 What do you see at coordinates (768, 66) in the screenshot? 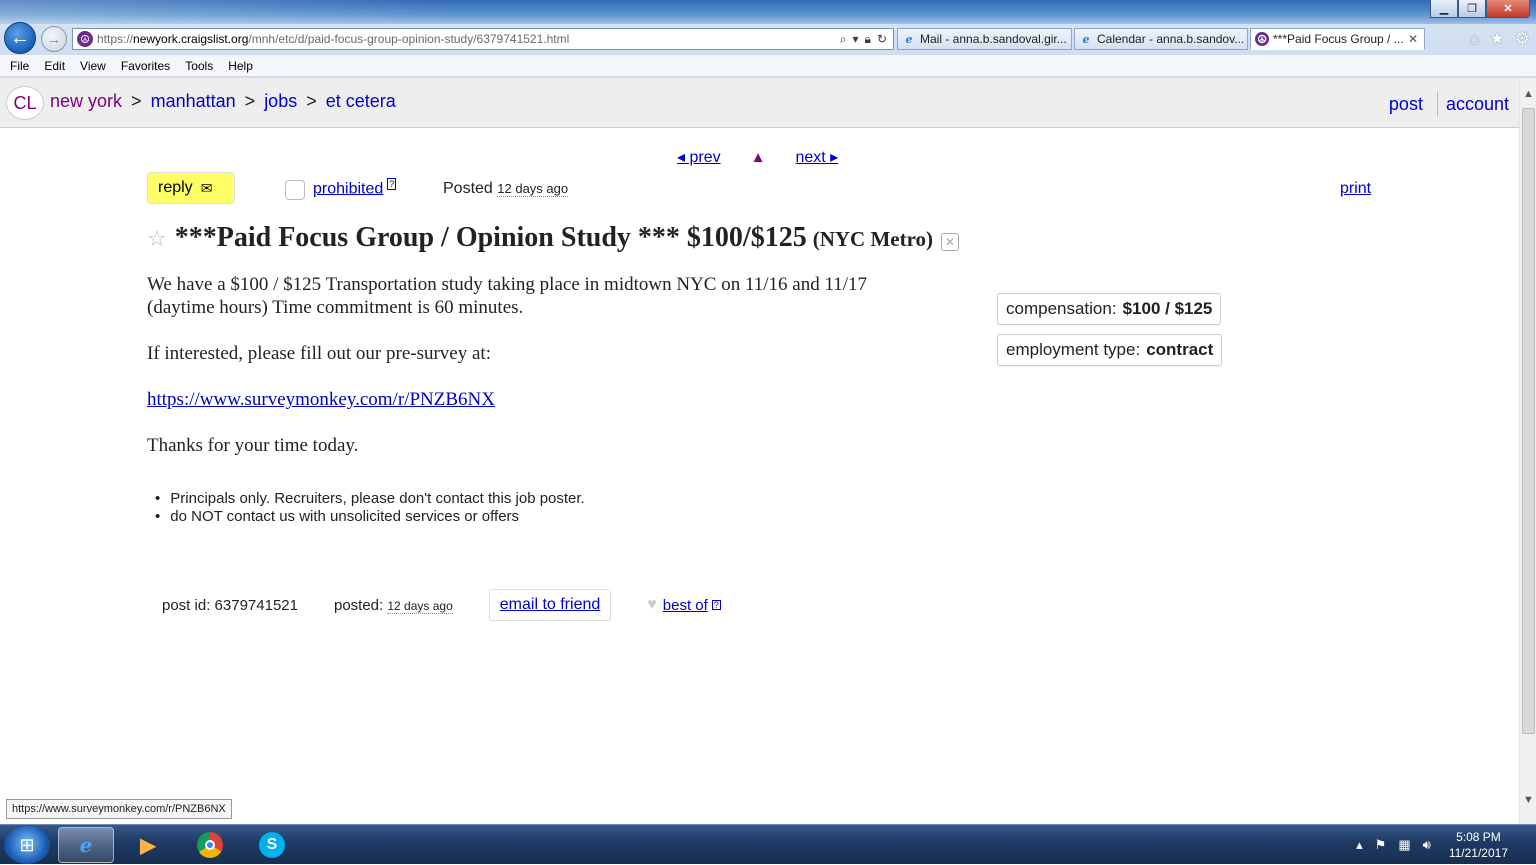
I see `menu-bar: File Edit View Favorites Tools Help` at bounding box center [768, 66].